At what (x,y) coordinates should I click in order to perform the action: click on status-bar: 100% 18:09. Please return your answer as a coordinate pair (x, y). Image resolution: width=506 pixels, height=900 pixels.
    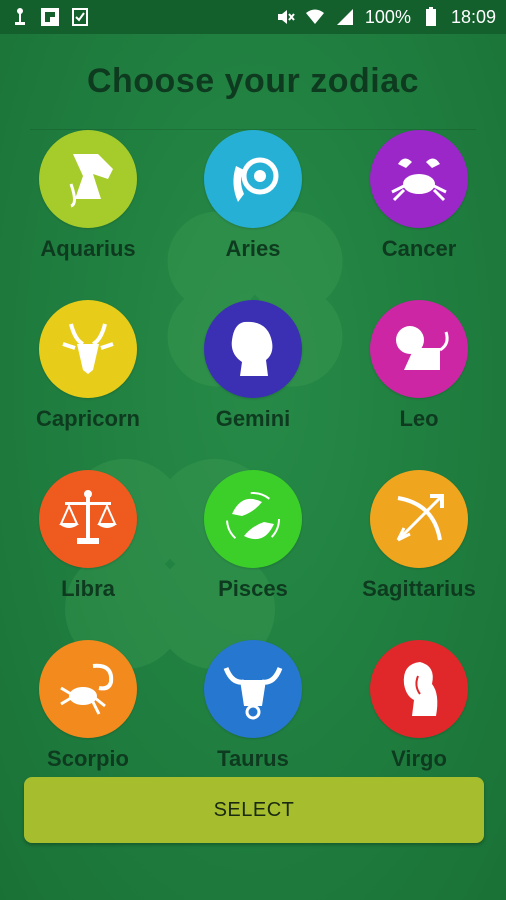
    Looking at the image, I should click on (253, 17).